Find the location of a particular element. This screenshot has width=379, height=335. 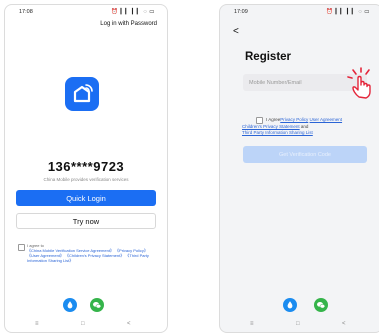

app-logo-icon is located at coordinates (82, 94).